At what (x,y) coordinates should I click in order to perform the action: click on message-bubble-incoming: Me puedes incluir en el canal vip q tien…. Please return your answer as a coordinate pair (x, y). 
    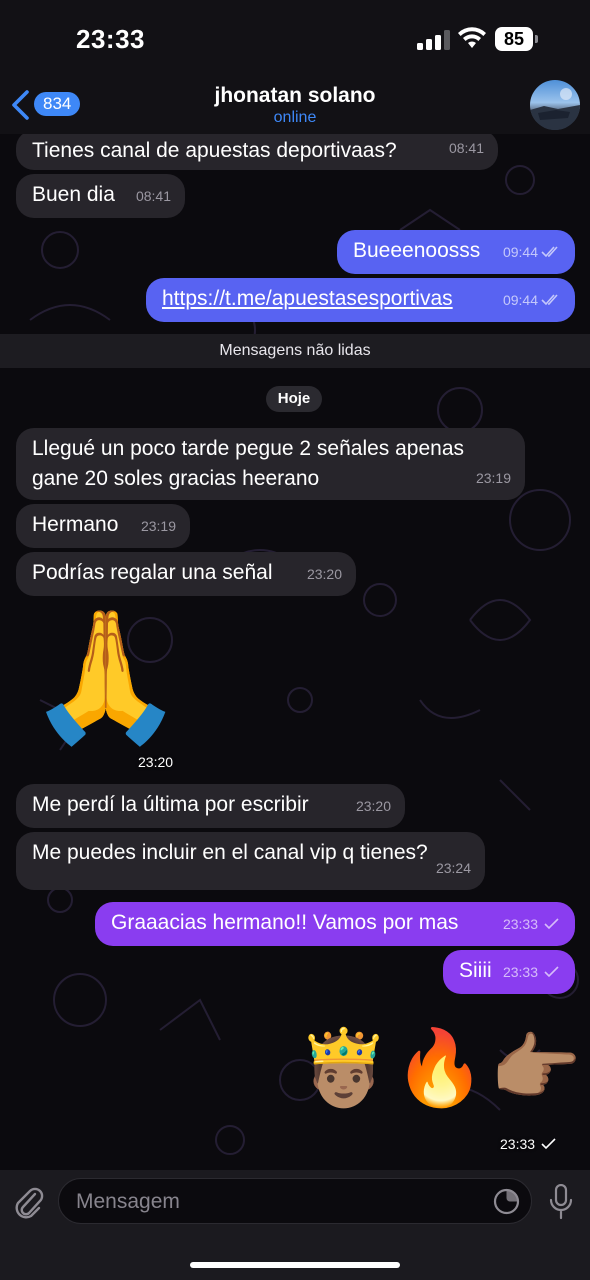
    Looking at the image, I should click on (250, 861).